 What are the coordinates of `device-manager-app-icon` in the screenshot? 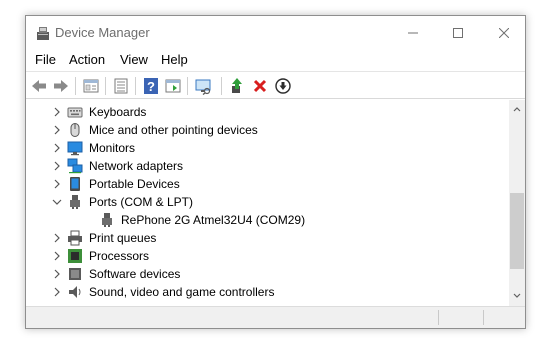 It's located at (43, 33).